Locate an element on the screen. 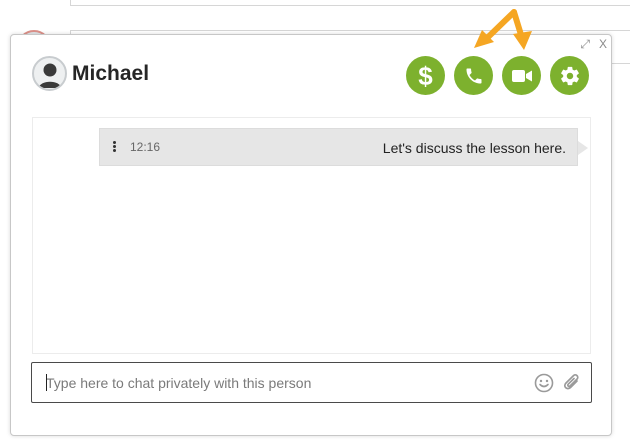 The image size is (630, 446). close-button: X is located at coordinates (603, 44).